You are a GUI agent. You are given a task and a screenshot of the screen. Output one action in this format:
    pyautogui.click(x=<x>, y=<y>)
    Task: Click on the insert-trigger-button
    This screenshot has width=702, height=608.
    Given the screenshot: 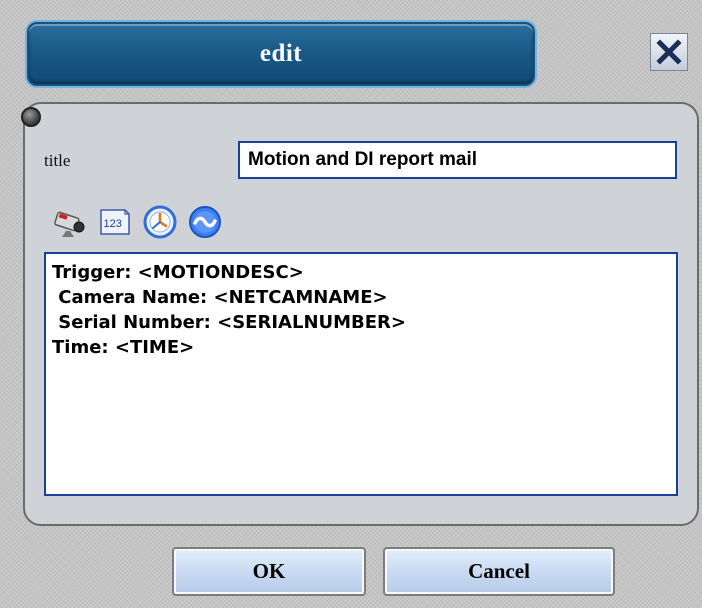 What is the action you would take?
    pyautogui.click(x=205, y=222)
    